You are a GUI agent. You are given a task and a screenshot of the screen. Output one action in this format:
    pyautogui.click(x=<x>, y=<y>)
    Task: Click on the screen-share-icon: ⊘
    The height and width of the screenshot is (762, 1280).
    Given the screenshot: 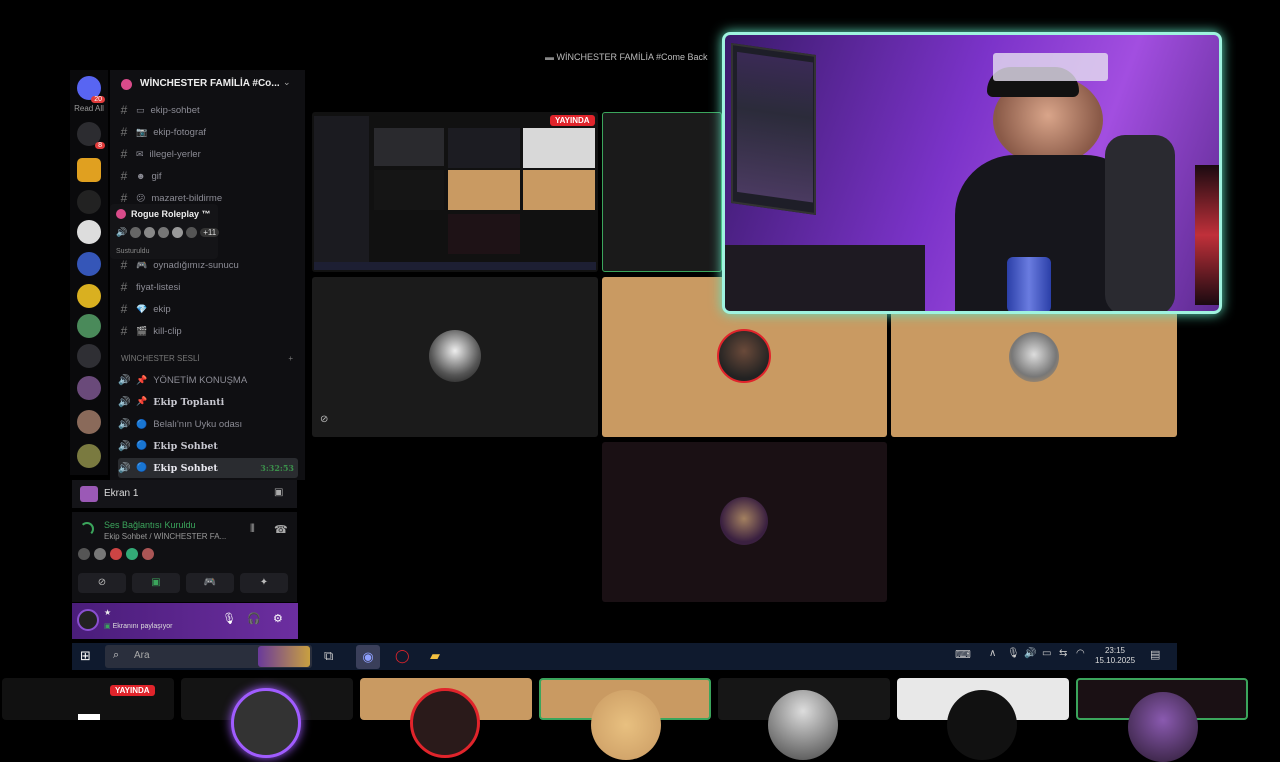 What is the action you would take?
    pyautogui.click(x=324, y=419)
    